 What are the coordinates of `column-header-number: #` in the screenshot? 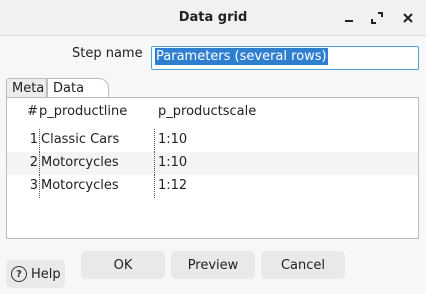 It's located at (31, 111).